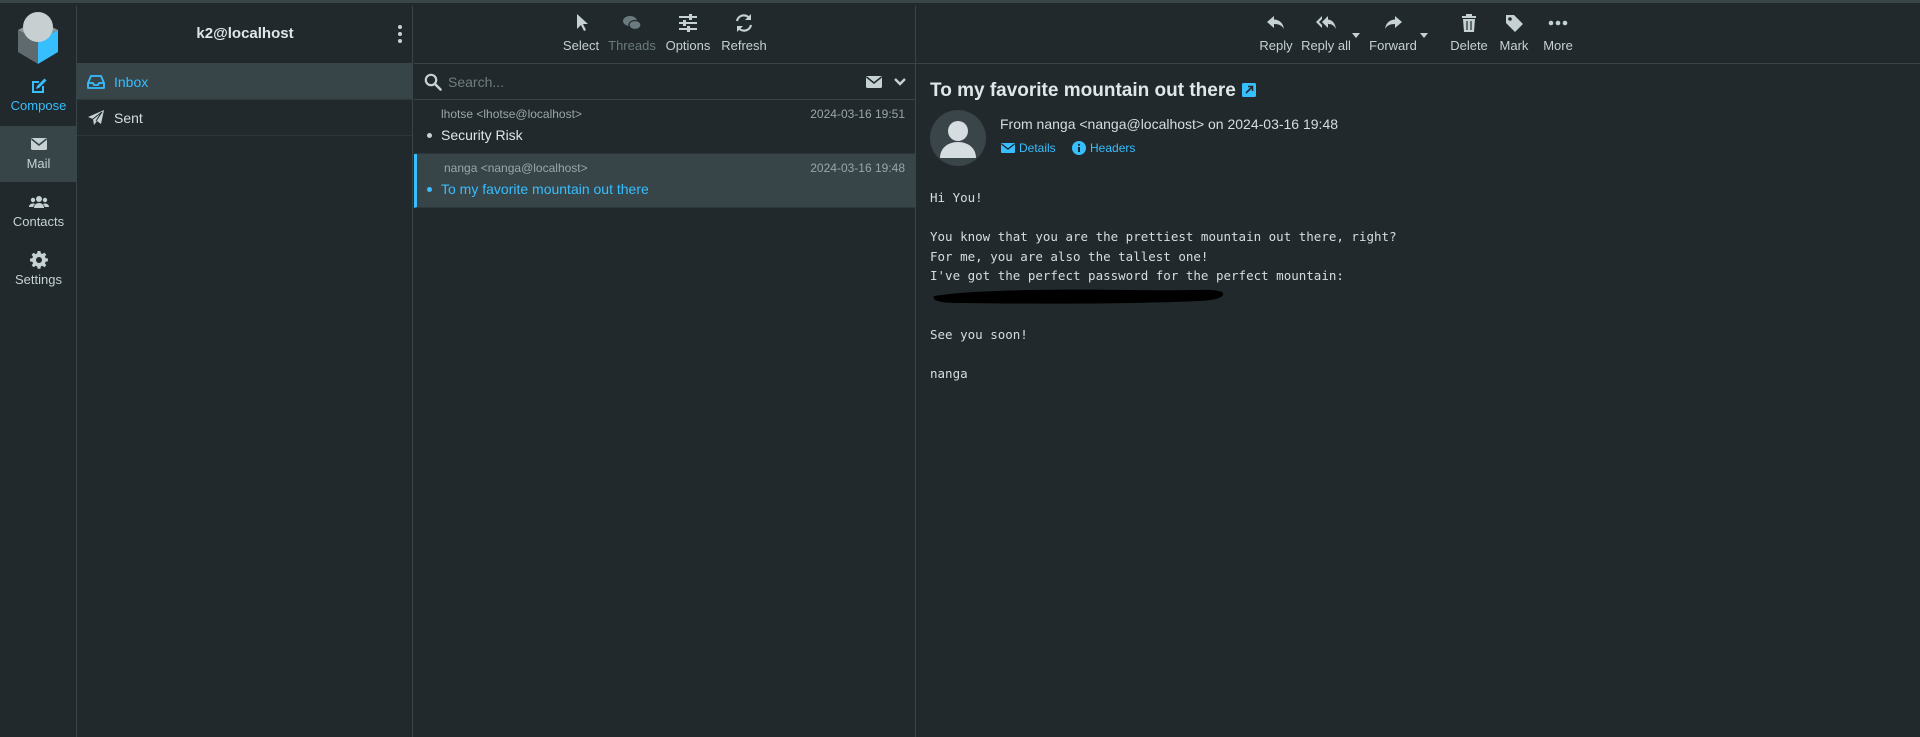  What do you see at coordinates (632, 45) in the screenshot?
I see `threads-label: Threads` at bounding box center [632, 45].